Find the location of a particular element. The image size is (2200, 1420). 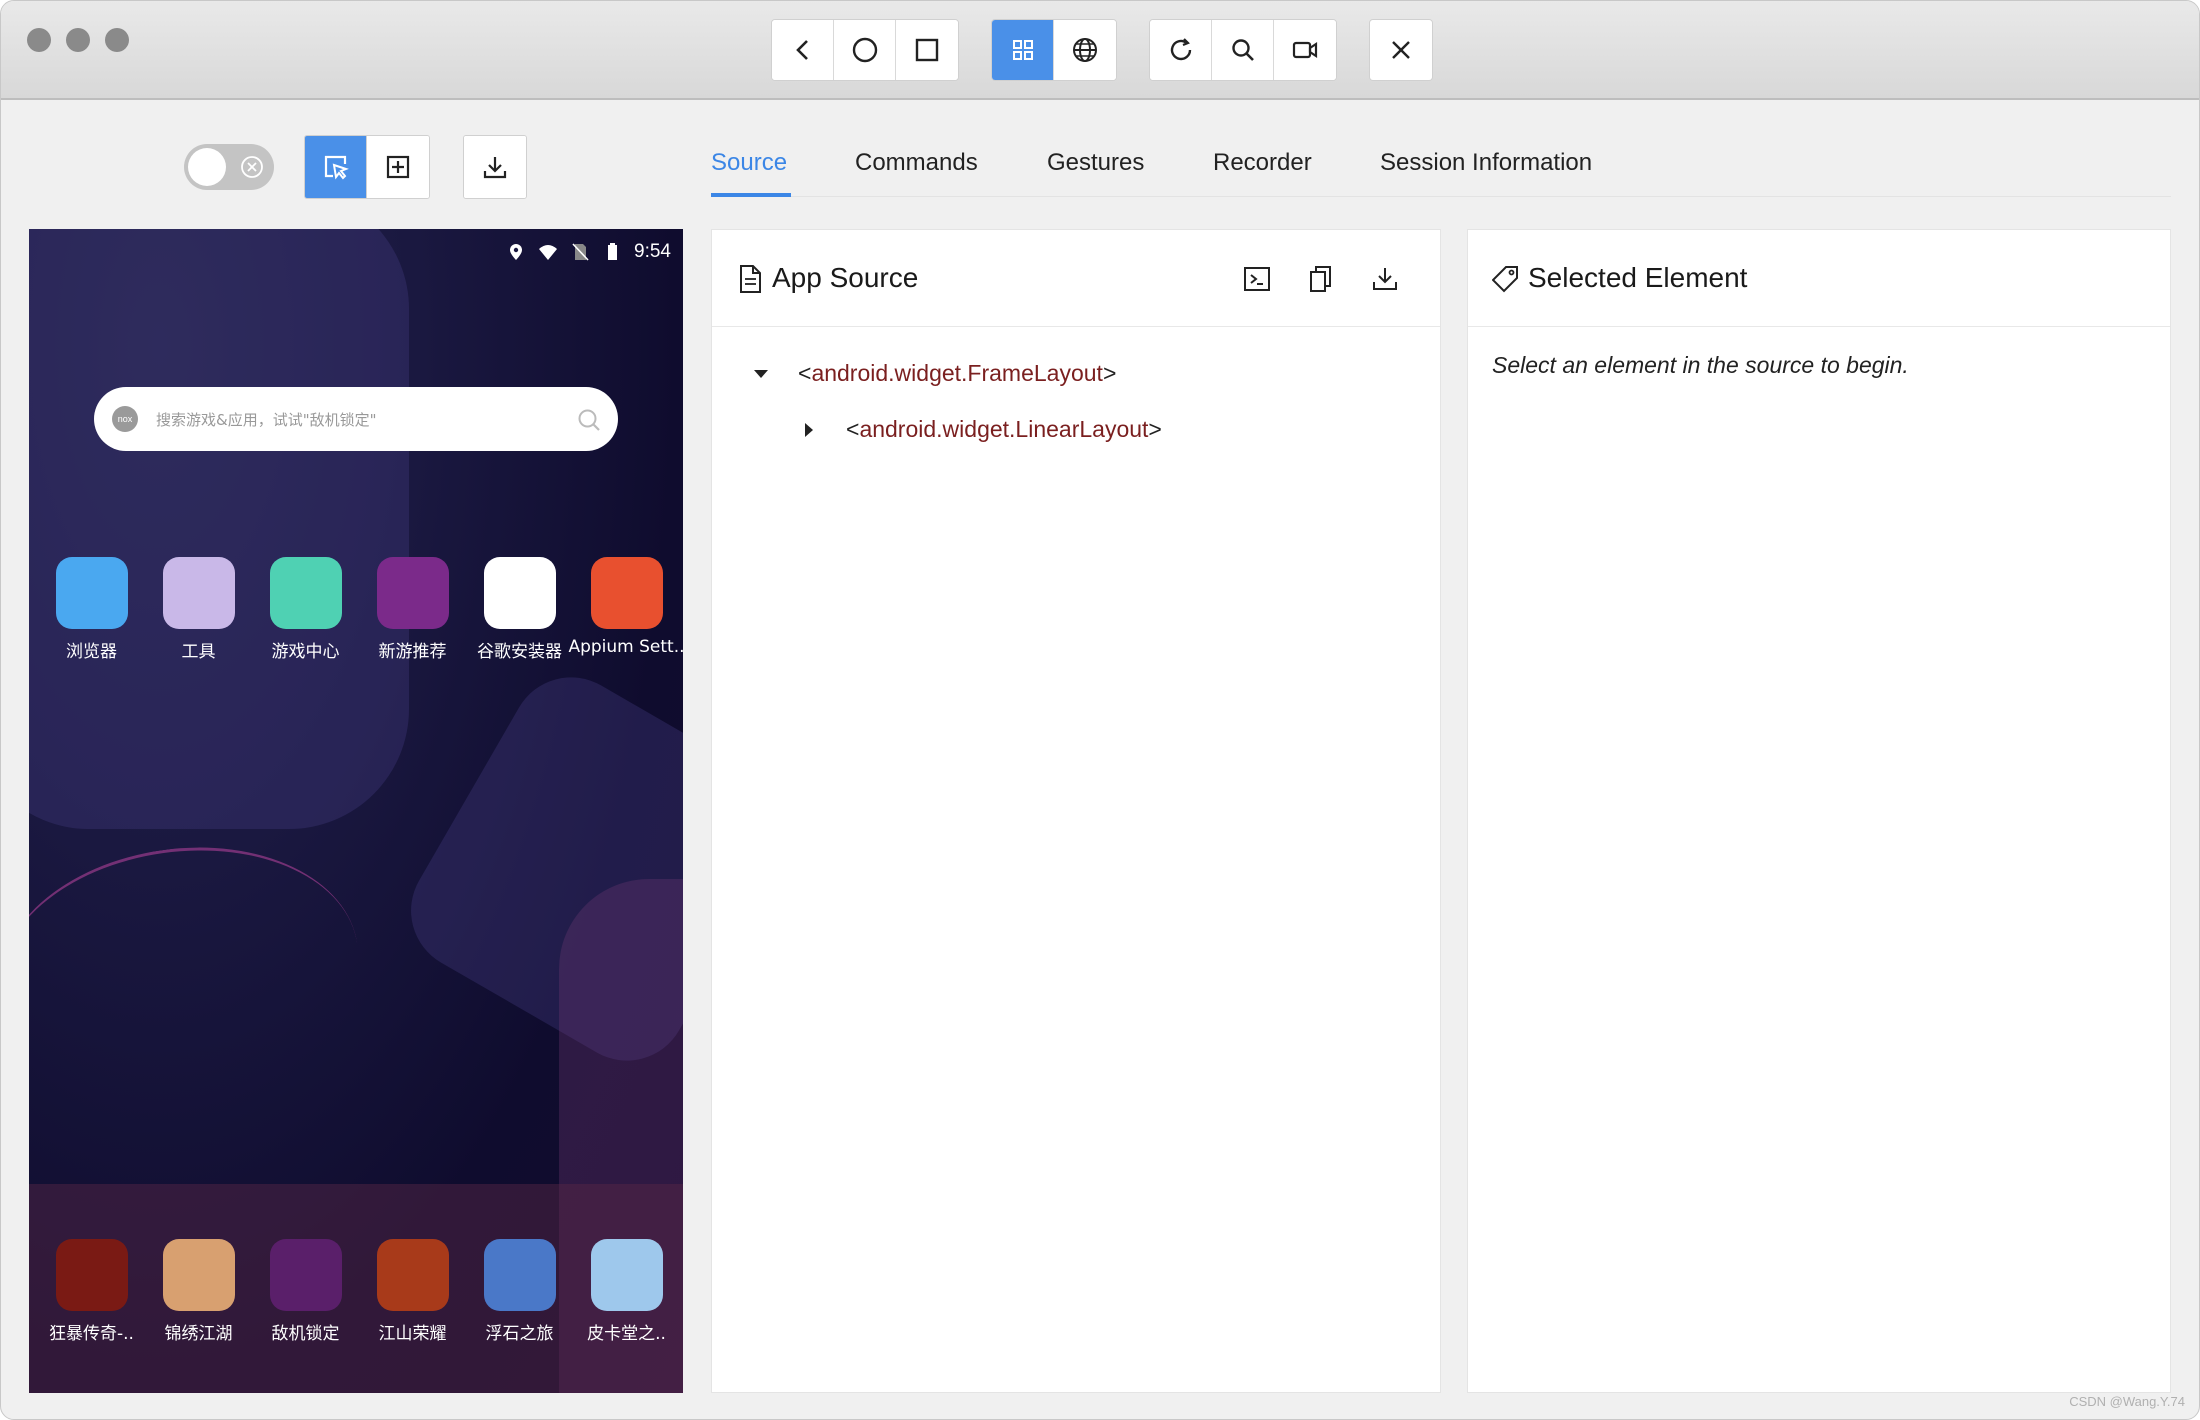

tab-source: Source is located at coordinates (749, 163).